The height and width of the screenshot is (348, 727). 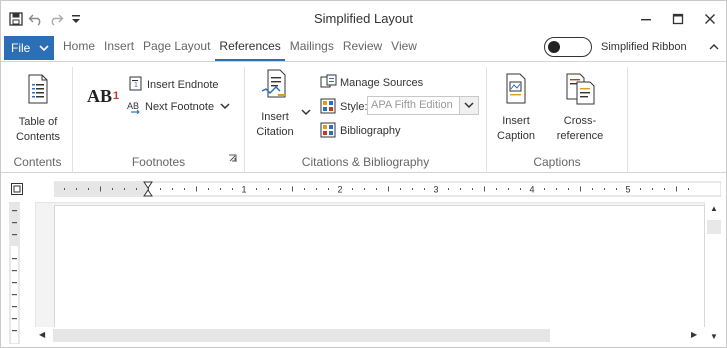 I want to click on vertical-ruler, so click(x=14, y=273).